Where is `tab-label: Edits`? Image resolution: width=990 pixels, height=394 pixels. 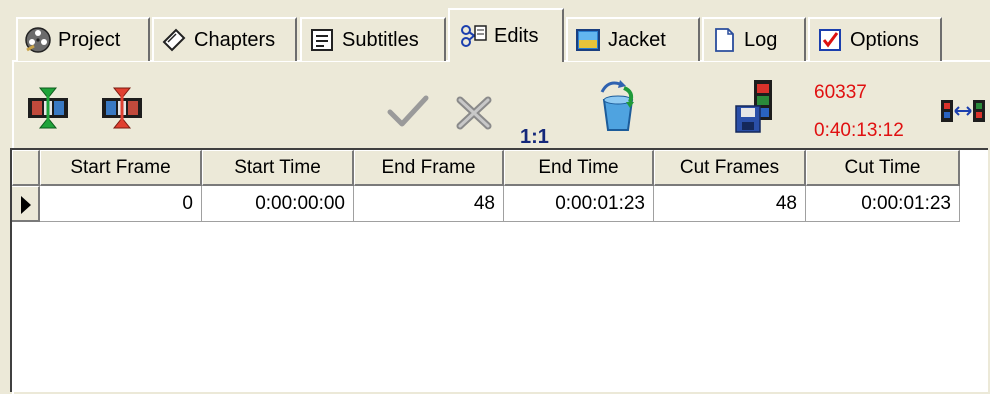
tab-label: Edits is located at coordinates (516, 35).